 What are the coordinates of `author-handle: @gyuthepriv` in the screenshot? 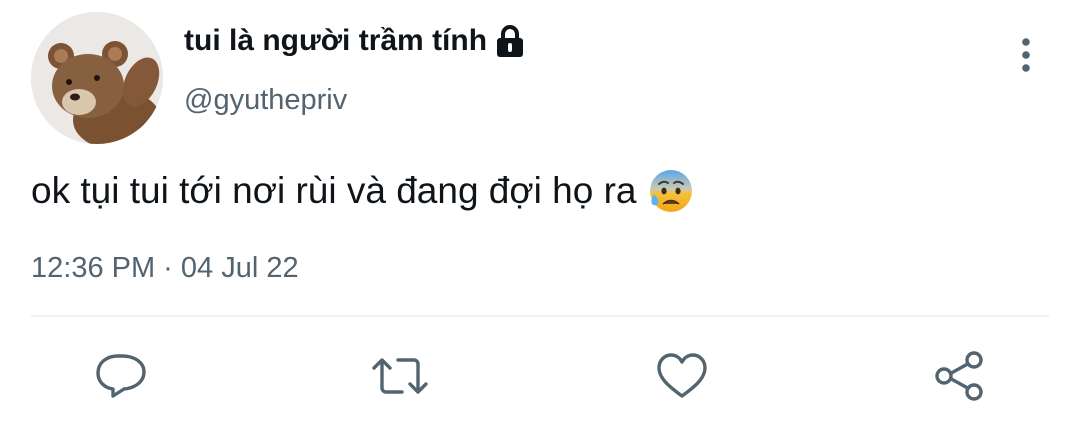 It's located at (265, 100).